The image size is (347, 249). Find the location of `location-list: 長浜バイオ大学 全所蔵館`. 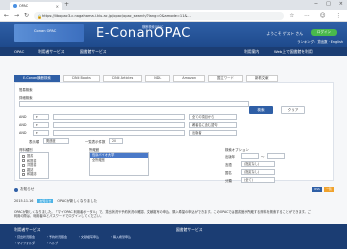

location-list: 長浜バイオ大学 全所蔵館 is located at coordinates (119, 164).